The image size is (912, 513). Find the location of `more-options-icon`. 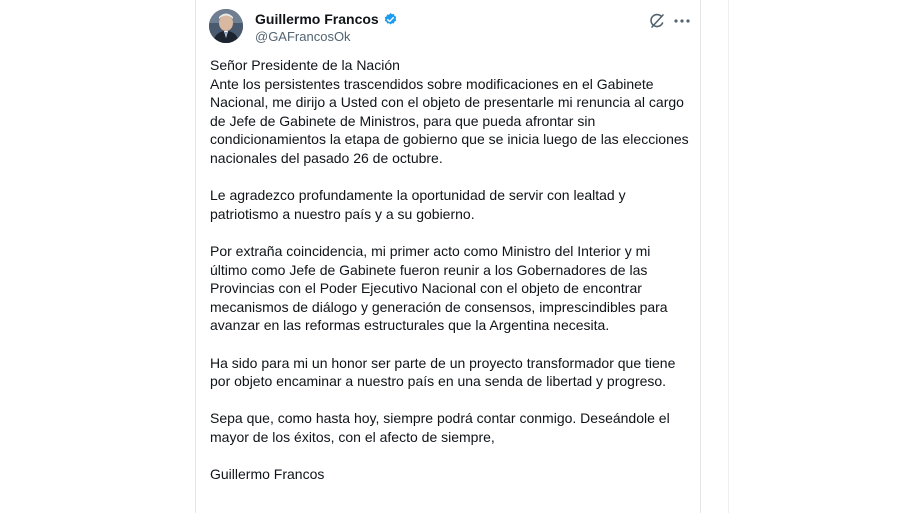

more-options-icon is located at coordinates (682, 21).